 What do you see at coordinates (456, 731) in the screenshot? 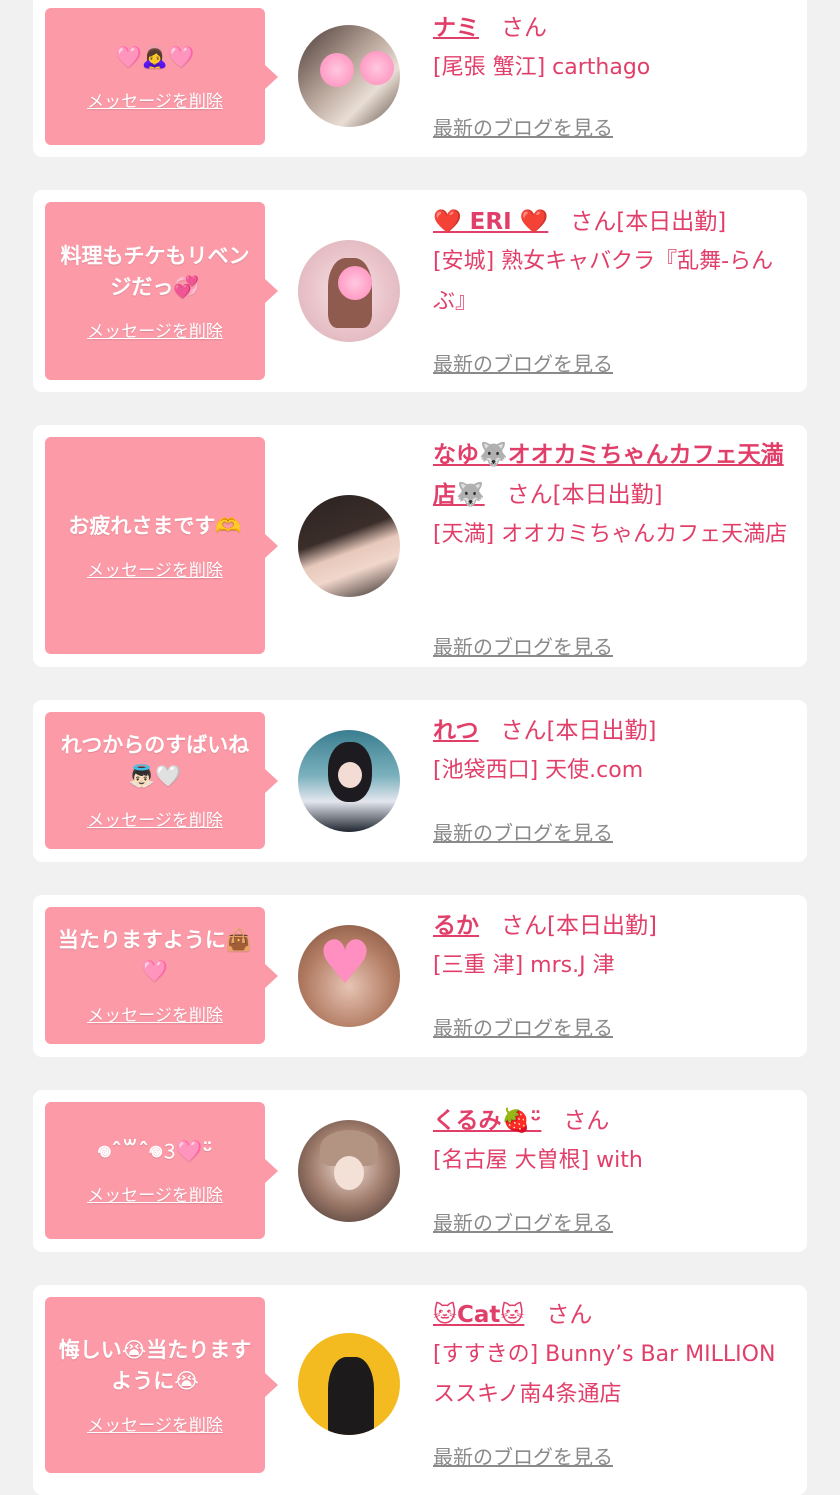
I see `sender-name-link: れつ` at bounding box center [456, 731].